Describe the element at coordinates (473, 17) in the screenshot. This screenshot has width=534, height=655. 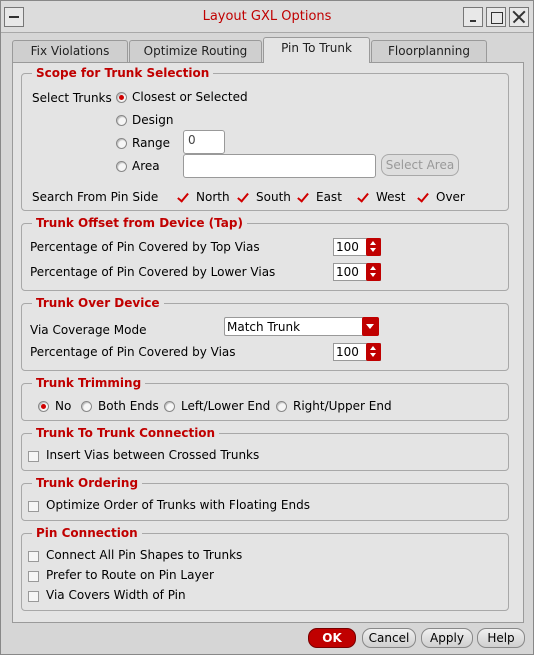
I see `minimize-icon` at that location.